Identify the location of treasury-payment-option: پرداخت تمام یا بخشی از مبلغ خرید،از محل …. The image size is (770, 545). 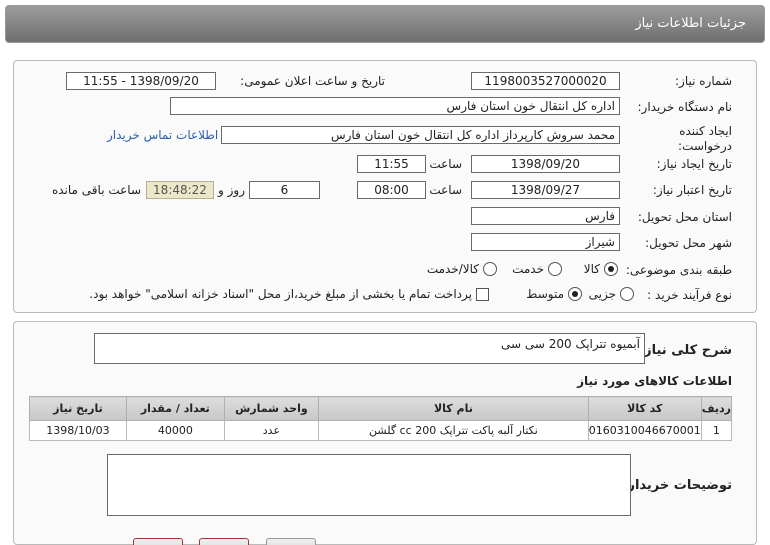
(289, 294).